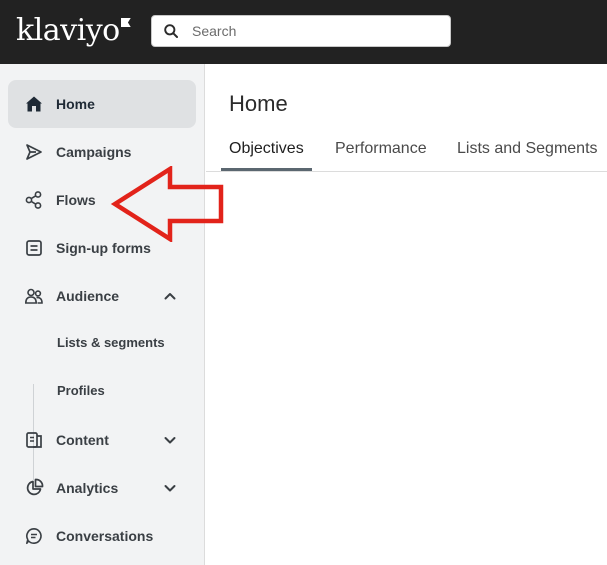 This screenshot has height=565, width=607. Describe the element at coordinates (118, 392) in the screenshot. I see `sidebar-subitem-profiles: Profiles` at that location.